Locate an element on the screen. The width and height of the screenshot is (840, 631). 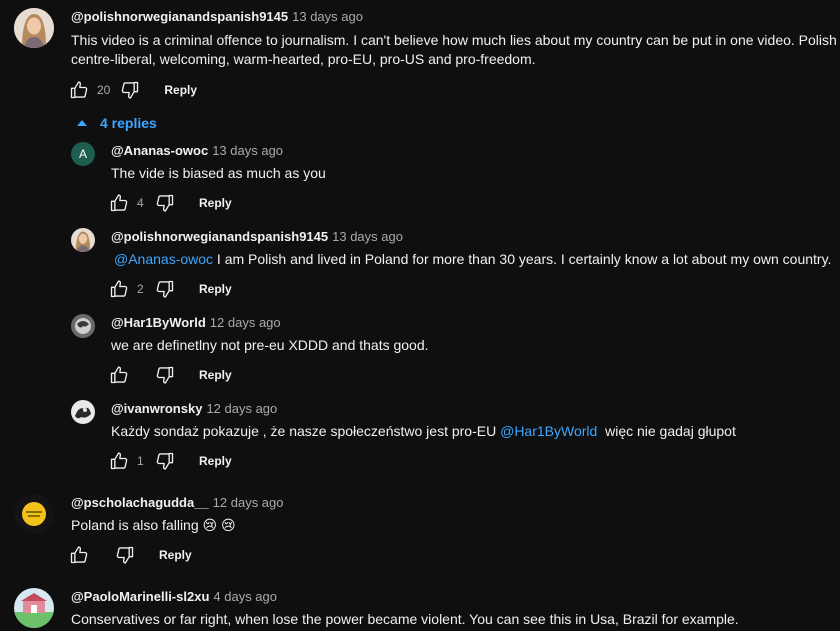
comment-header: @Har1ByWorld 12 days ago is located at coordinates (196, 323).